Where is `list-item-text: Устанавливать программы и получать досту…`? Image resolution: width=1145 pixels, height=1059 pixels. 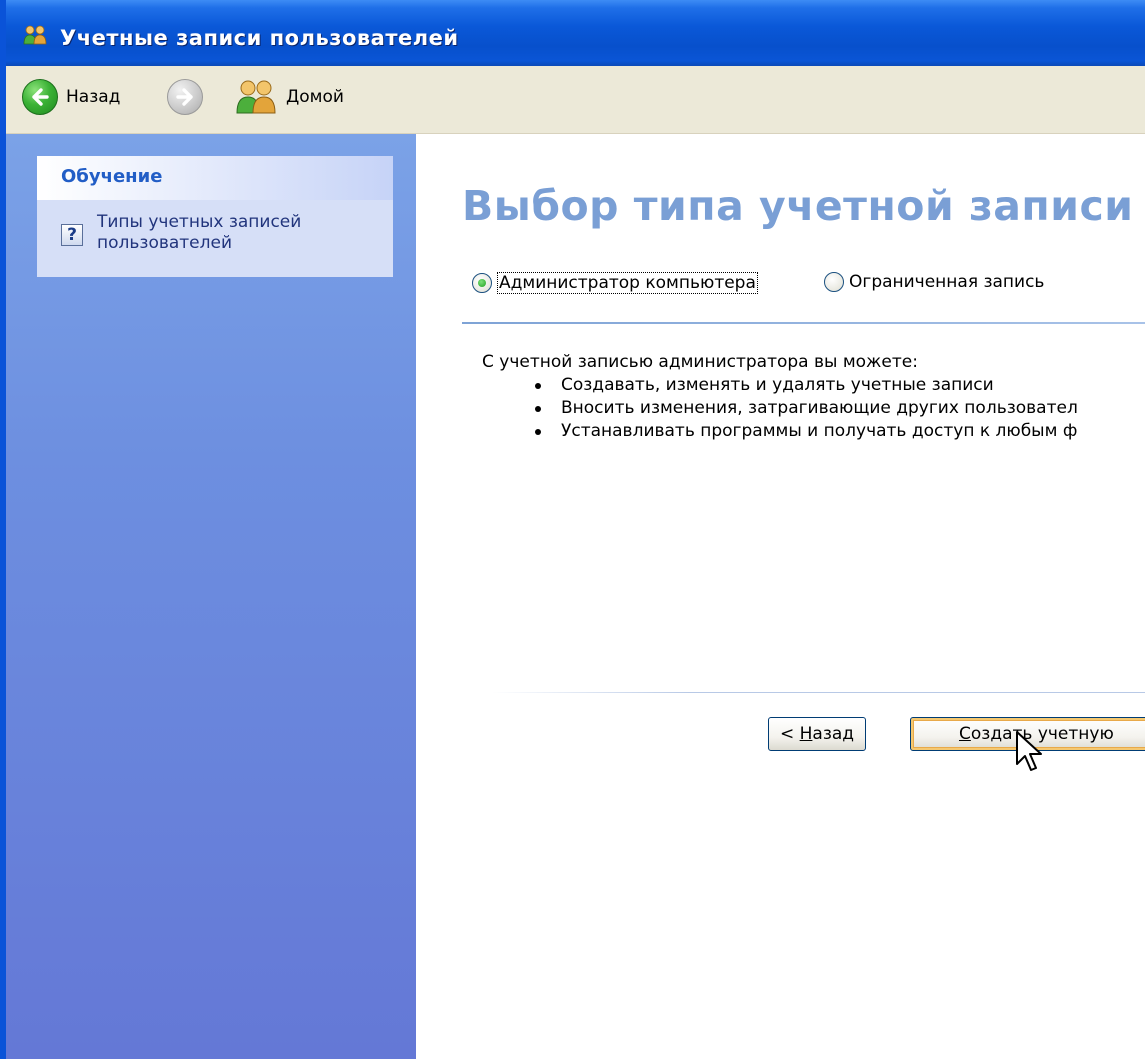
list-item-text: Устанавливать программы и получать досту… is located at coordinates (819, 431).